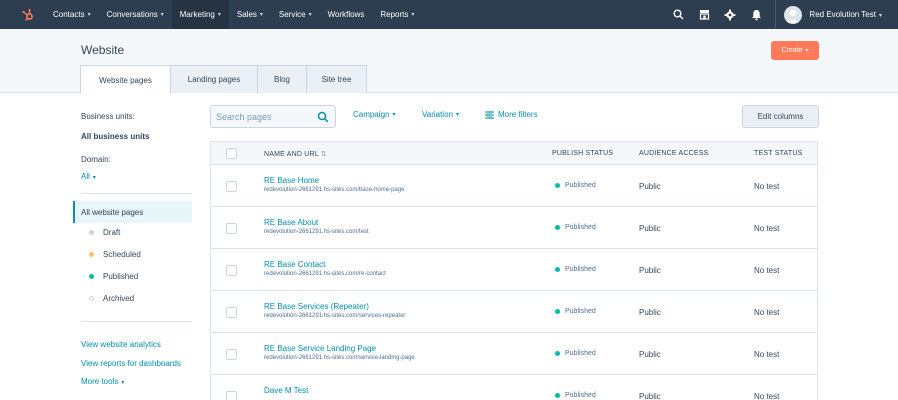 The height and width of the screenshot is (400, 898). What do you see at coordinates (266, 117) in the screenshot?
I see `search-input` at bounding box center [266, 117].